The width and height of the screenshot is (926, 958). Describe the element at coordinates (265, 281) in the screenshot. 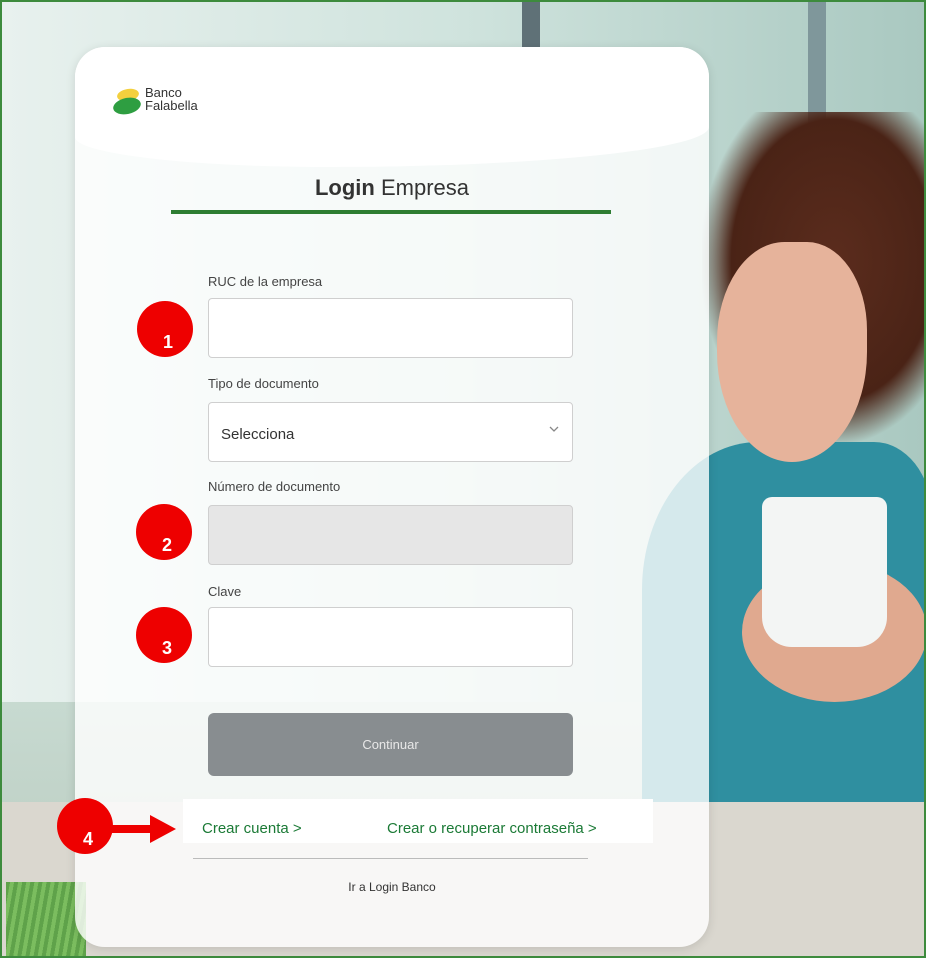

I see `ruc-label: RUC de la empresa` at that location.